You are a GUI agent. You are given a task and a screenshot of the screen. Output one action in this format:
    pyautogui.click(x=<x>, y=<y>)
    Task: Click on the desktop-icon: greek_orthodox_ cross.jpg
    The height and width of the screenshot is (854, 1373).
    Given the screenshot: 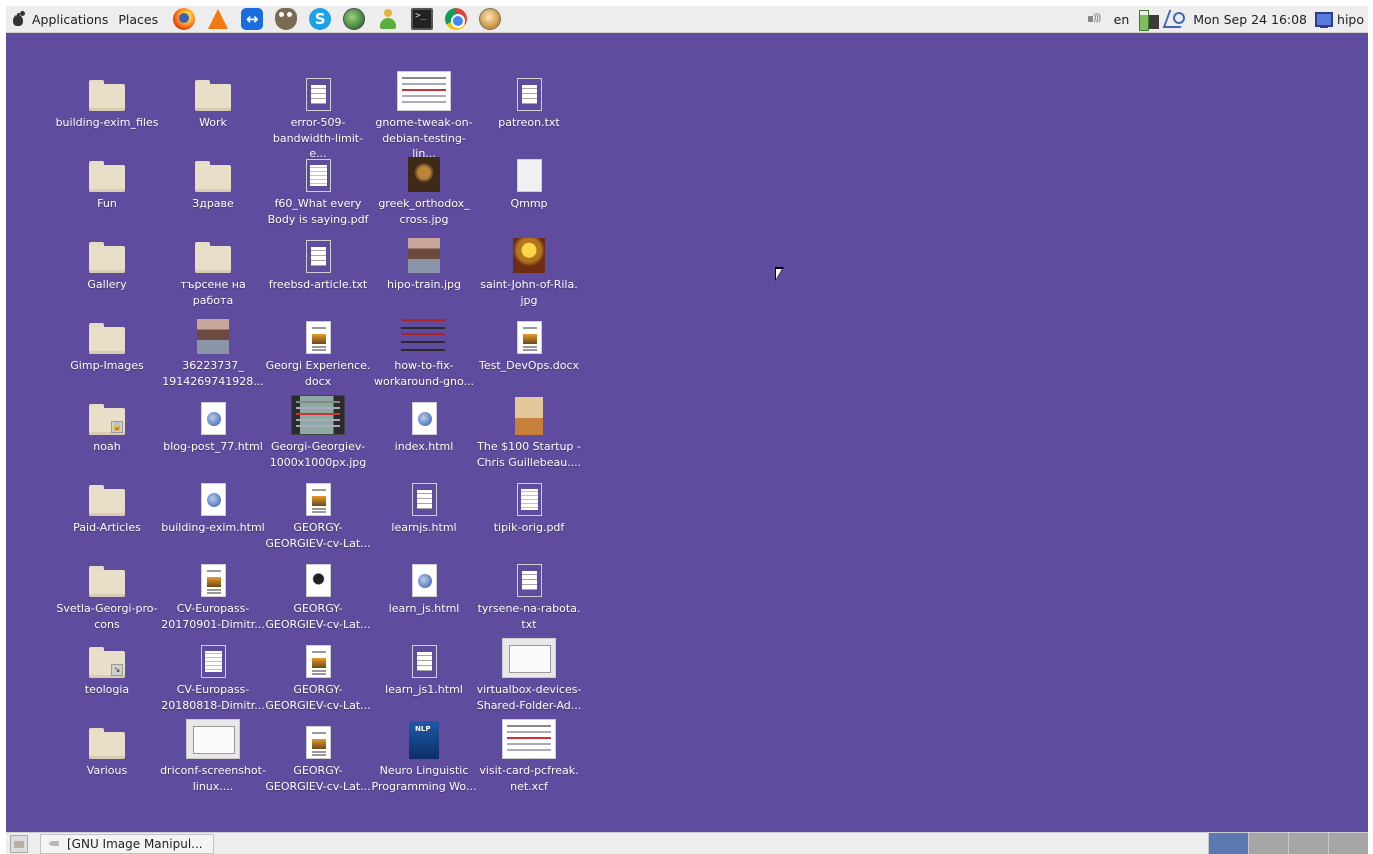 What is the action you would take?
    pyautogui.click(x=424, y=189)
    